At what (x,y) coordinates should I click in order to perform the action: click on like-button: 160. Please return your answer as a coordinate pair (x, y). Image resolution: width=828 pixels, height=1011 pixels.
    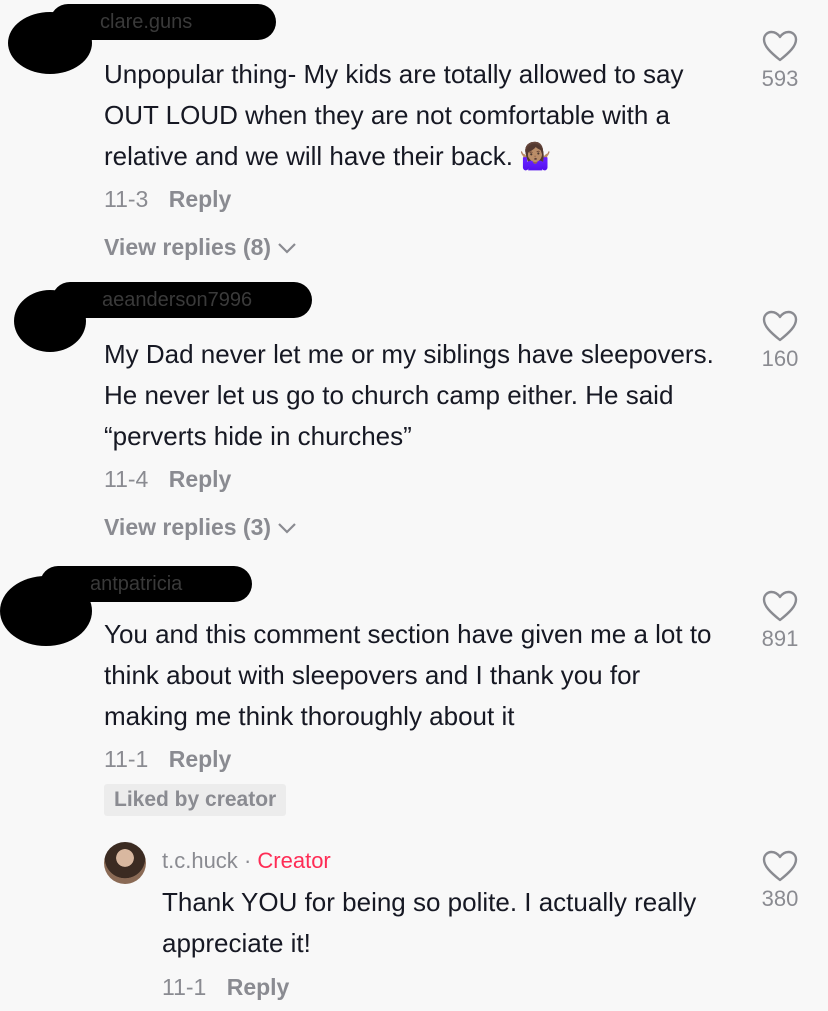
    Looking at the image, I should click on (780, 341).